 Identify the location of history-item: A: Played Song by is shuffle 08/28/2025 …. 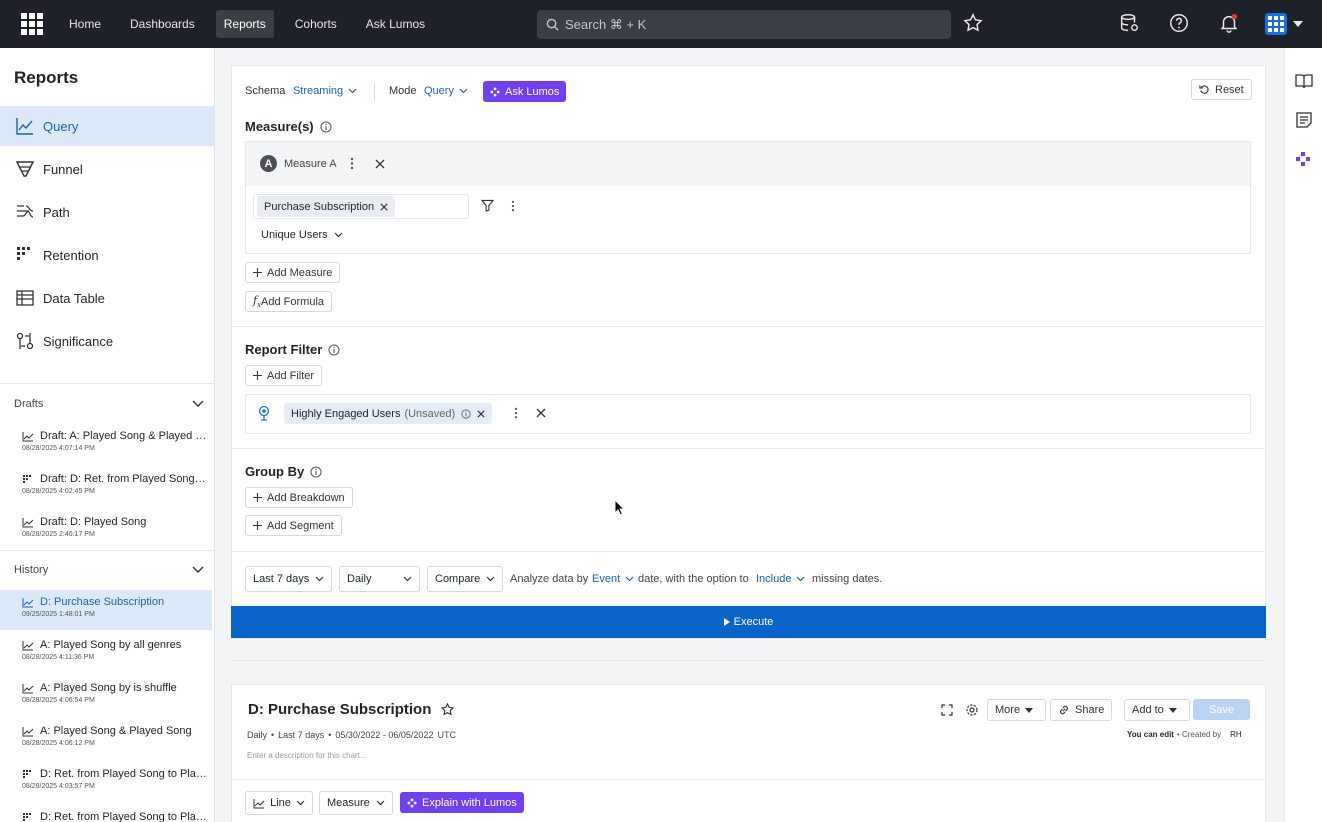
(106, 696).